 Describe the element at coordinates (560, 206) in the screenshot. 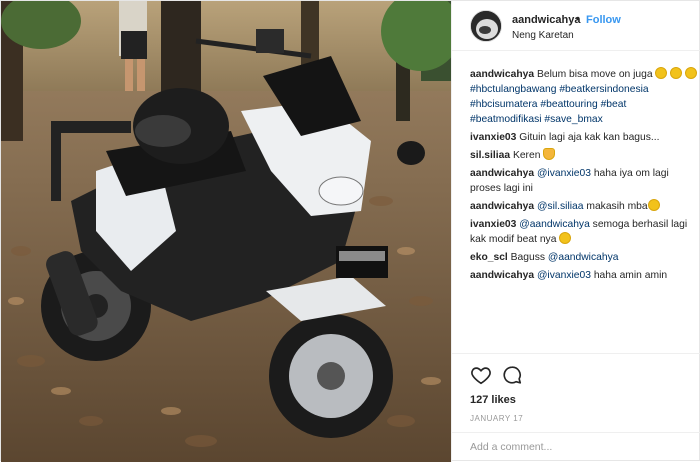

I see `mention-link: @sil.siliaa` at that location.